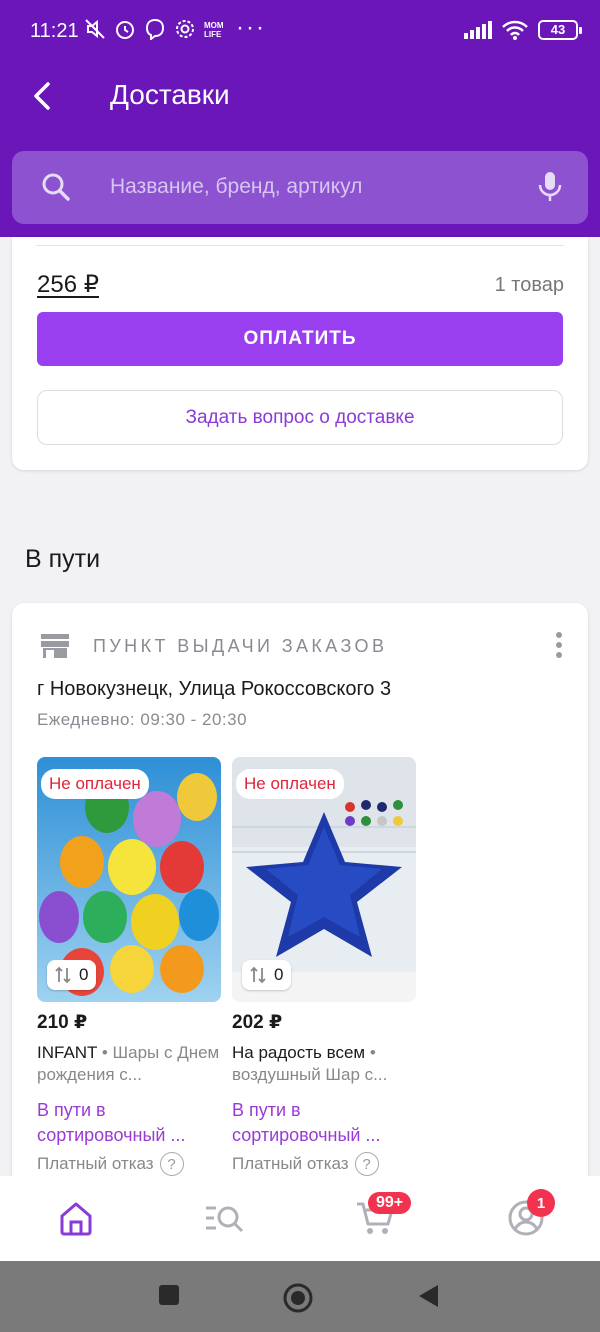 This screenshot has width=600, height=1332. I want to click on mom-life-icon: MOMLIFE, so click(214, 30).